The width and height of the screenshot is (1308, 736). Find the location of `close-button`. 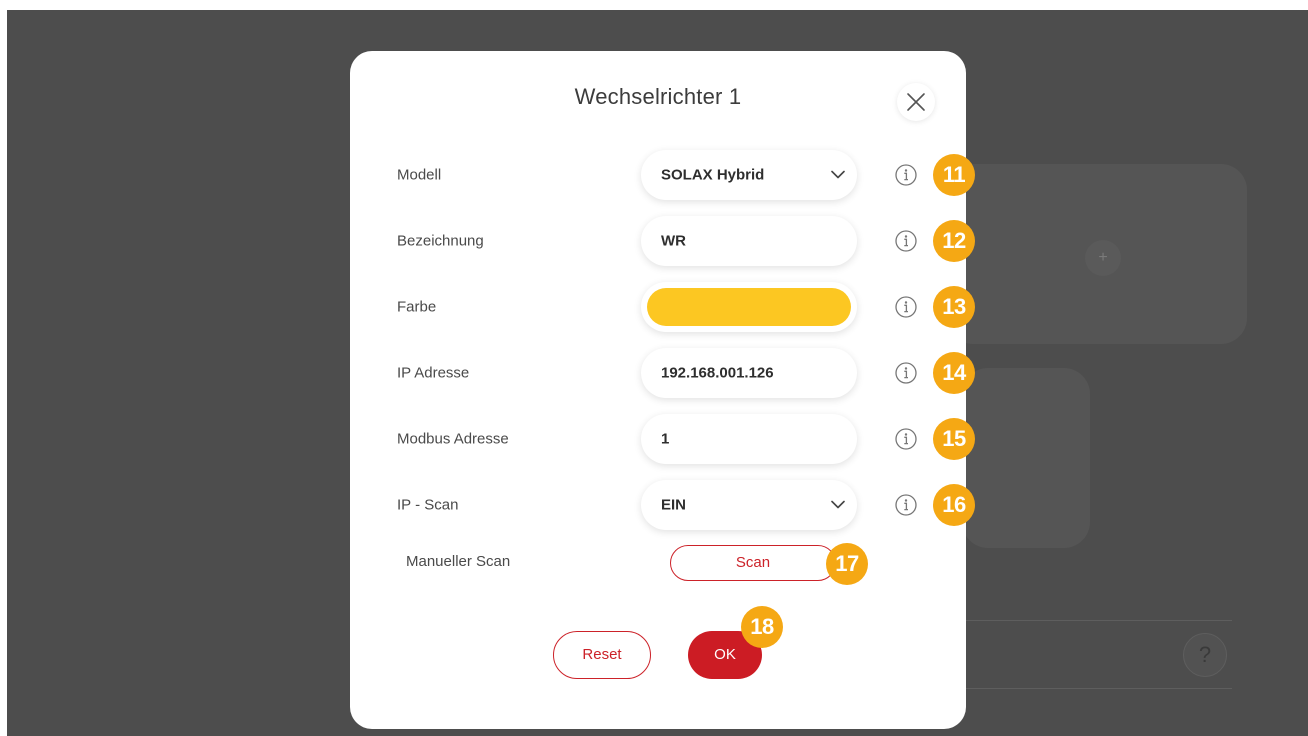

close-button is located at coordinates (916, 102).